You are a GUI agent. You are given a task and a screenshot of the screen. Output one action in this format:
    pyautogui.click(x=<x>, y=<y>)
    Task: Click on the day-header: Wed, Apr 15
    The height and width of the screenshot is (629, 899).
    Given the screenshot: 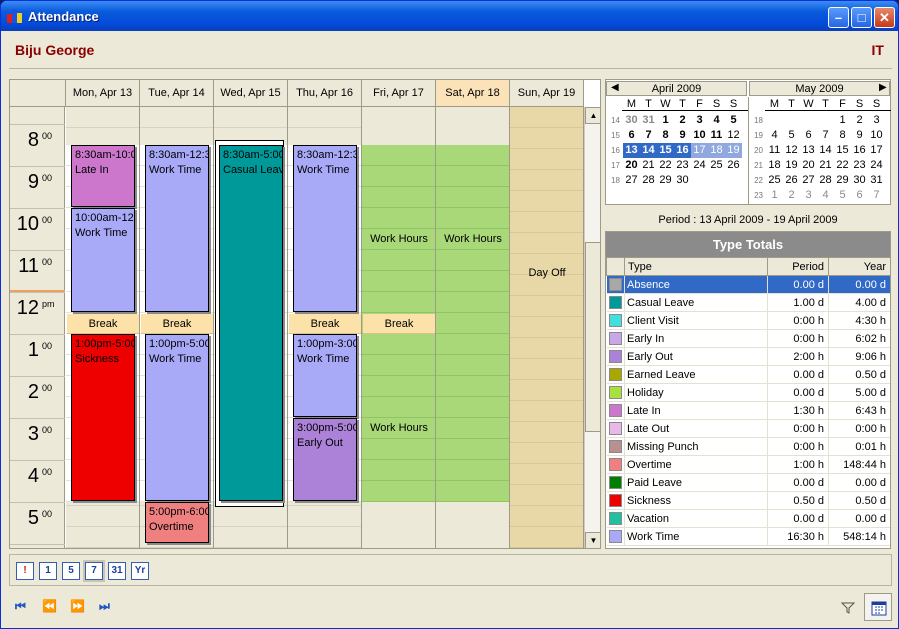 What is the action you would take?
    pyautogui.click(x=251, y=93)
    